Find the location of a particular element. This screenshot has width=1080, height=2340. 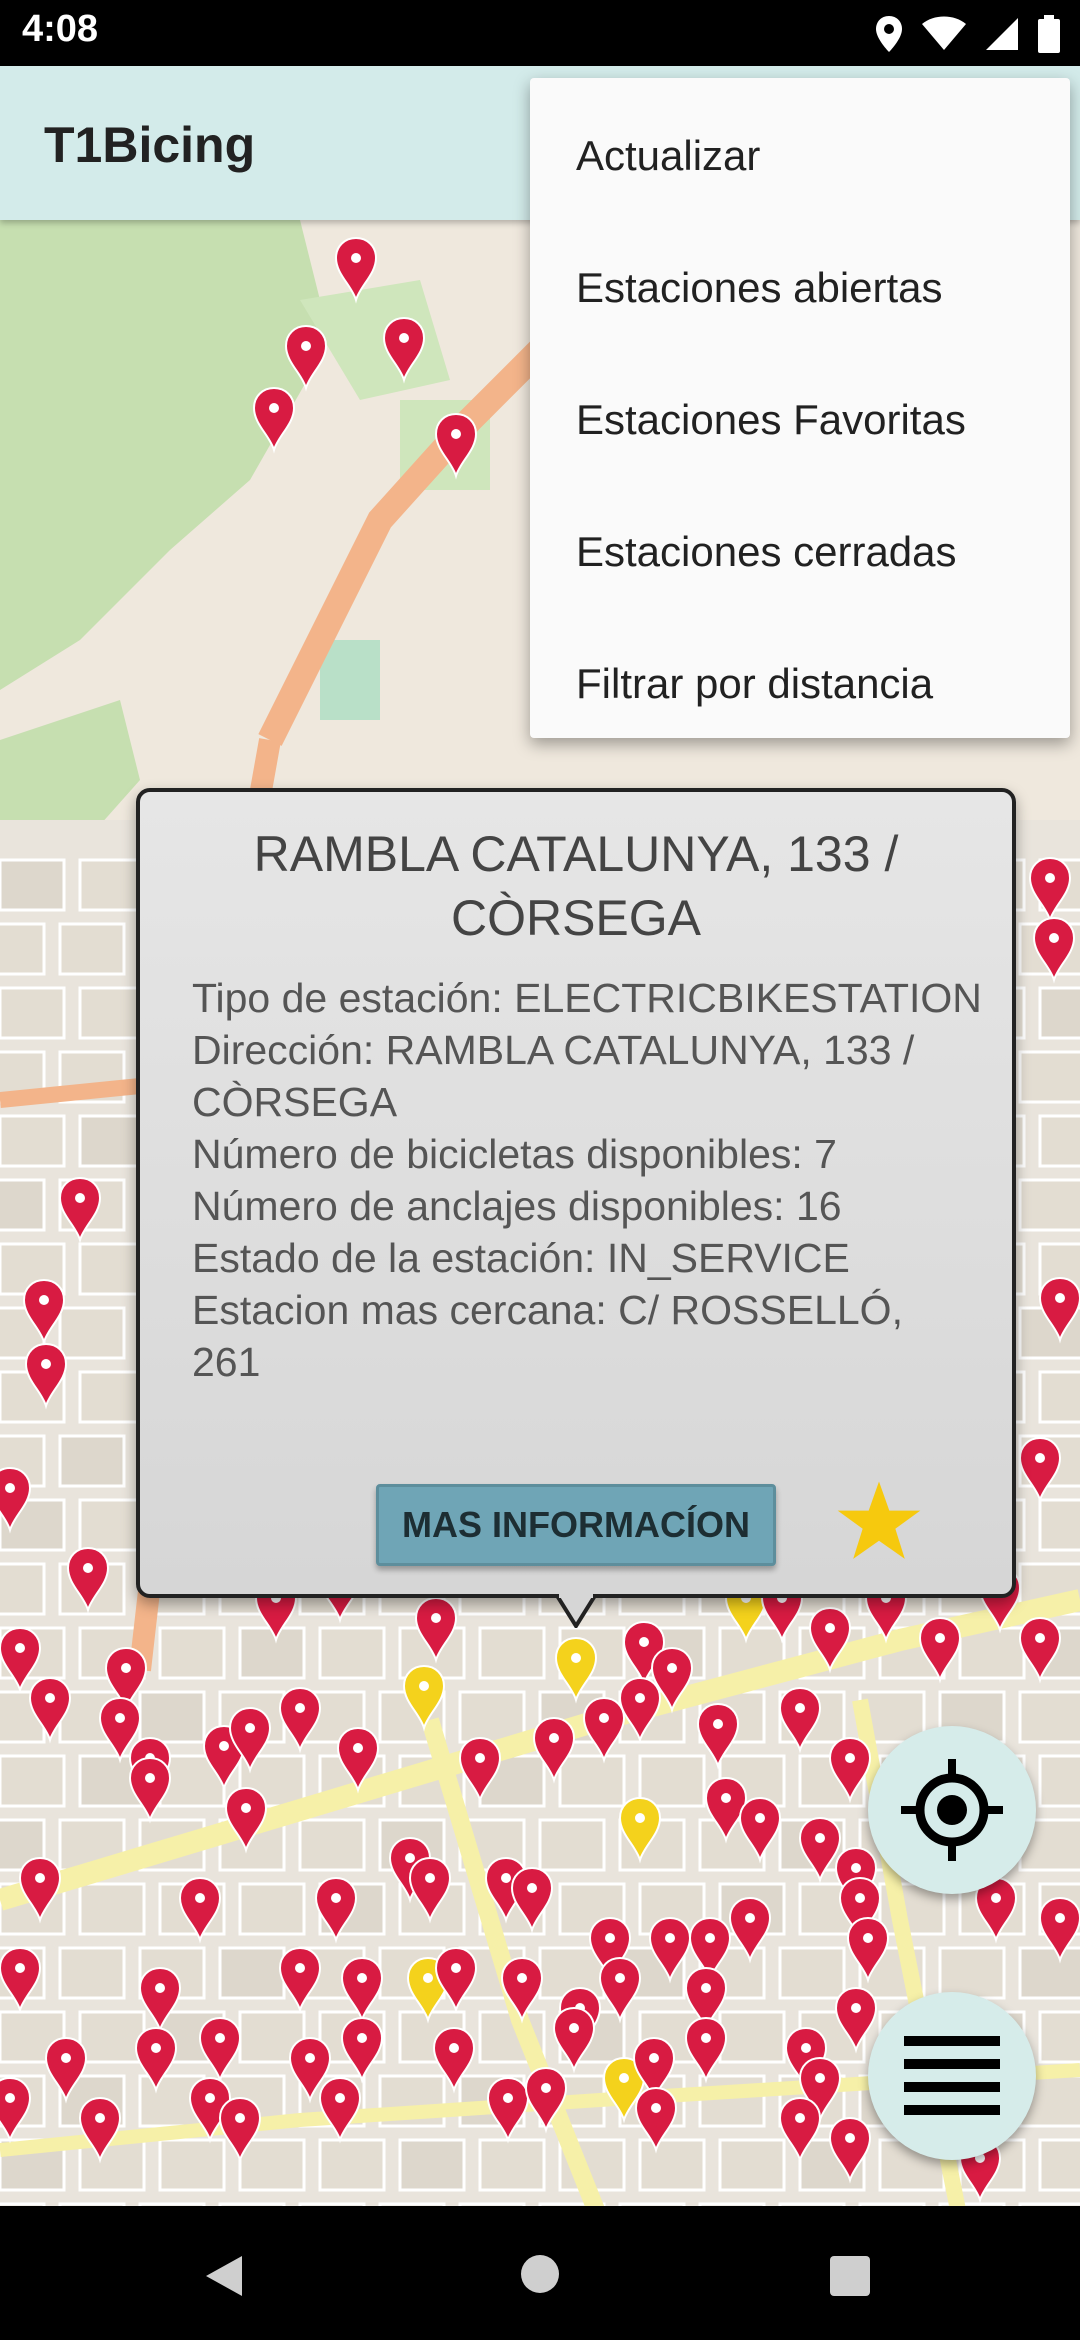

list-menu-icon is located at coordinates (952, 2075).